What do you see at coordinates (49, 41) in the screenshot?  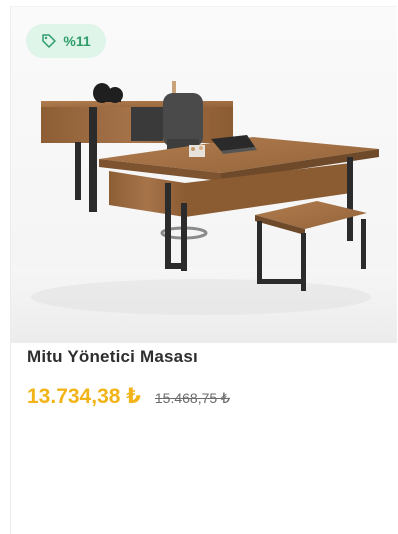 I see `price-tag-icon` at bounding box center [49, 41].